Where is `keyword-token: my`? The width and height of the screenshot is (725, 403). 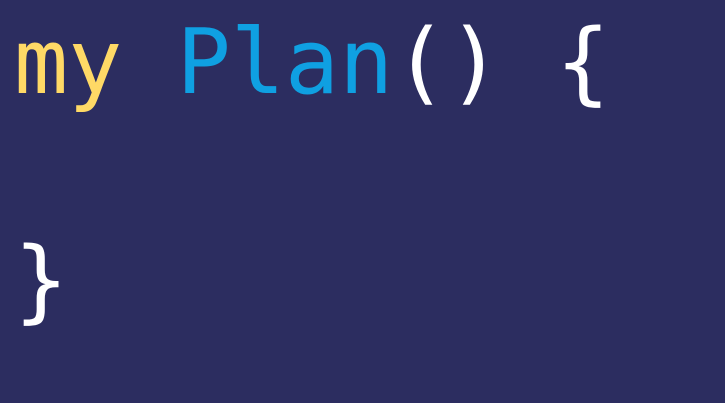
keyword-token: my is located at coordinates (68, 62).